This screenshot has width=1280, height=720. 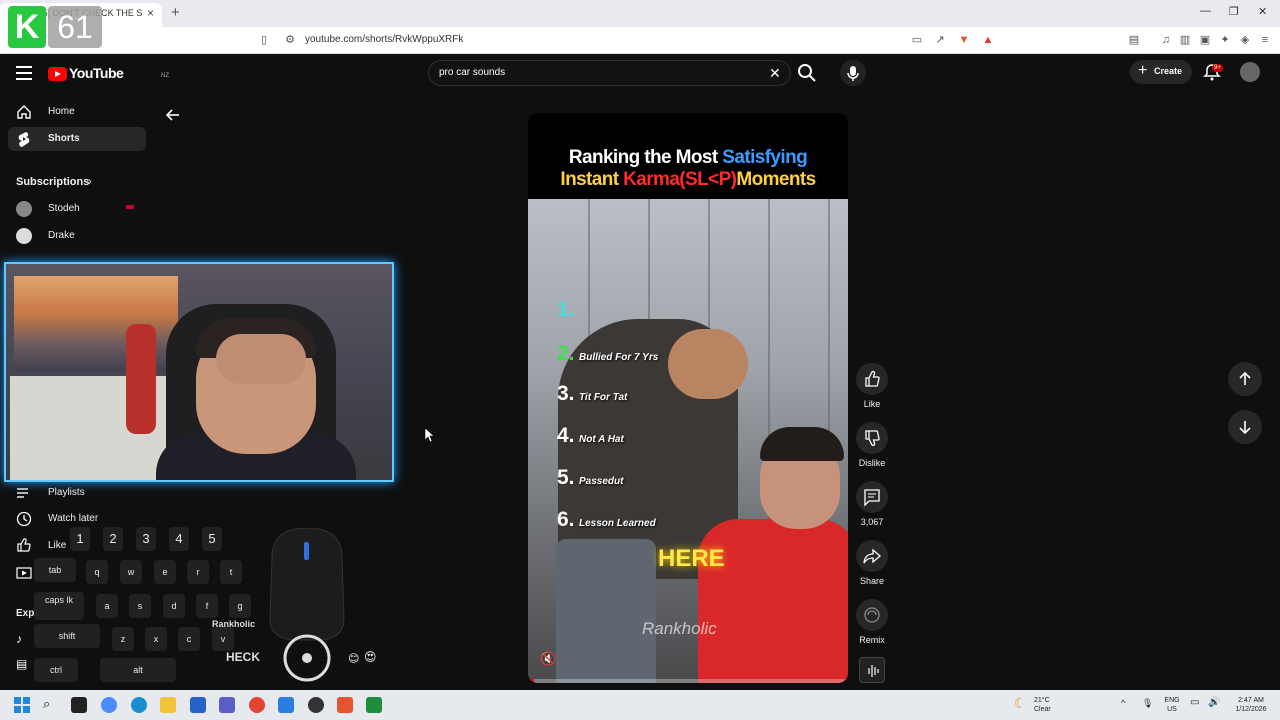 I want to click on share-button, so click(x=872, y=556).